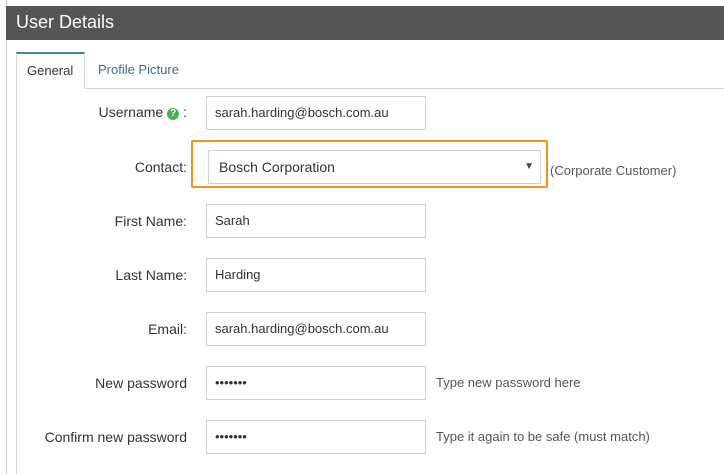 This screenshot has width=724, height=474. I want to click on contact-select: Bosch Corporation ▼, so click(374, 167).